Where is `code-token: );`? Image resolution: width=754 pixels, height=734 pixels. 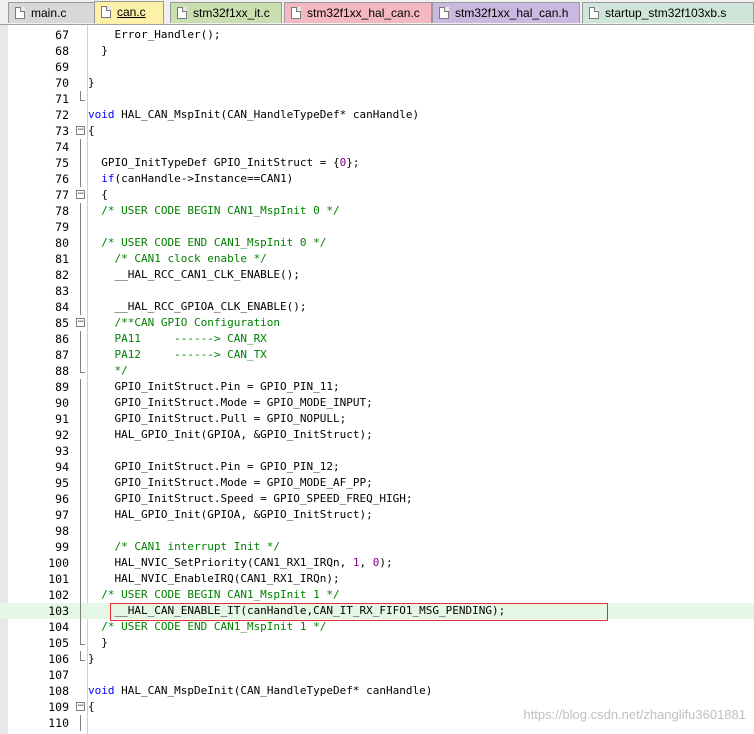
code-token: ); is located at coordinates (386, 562).